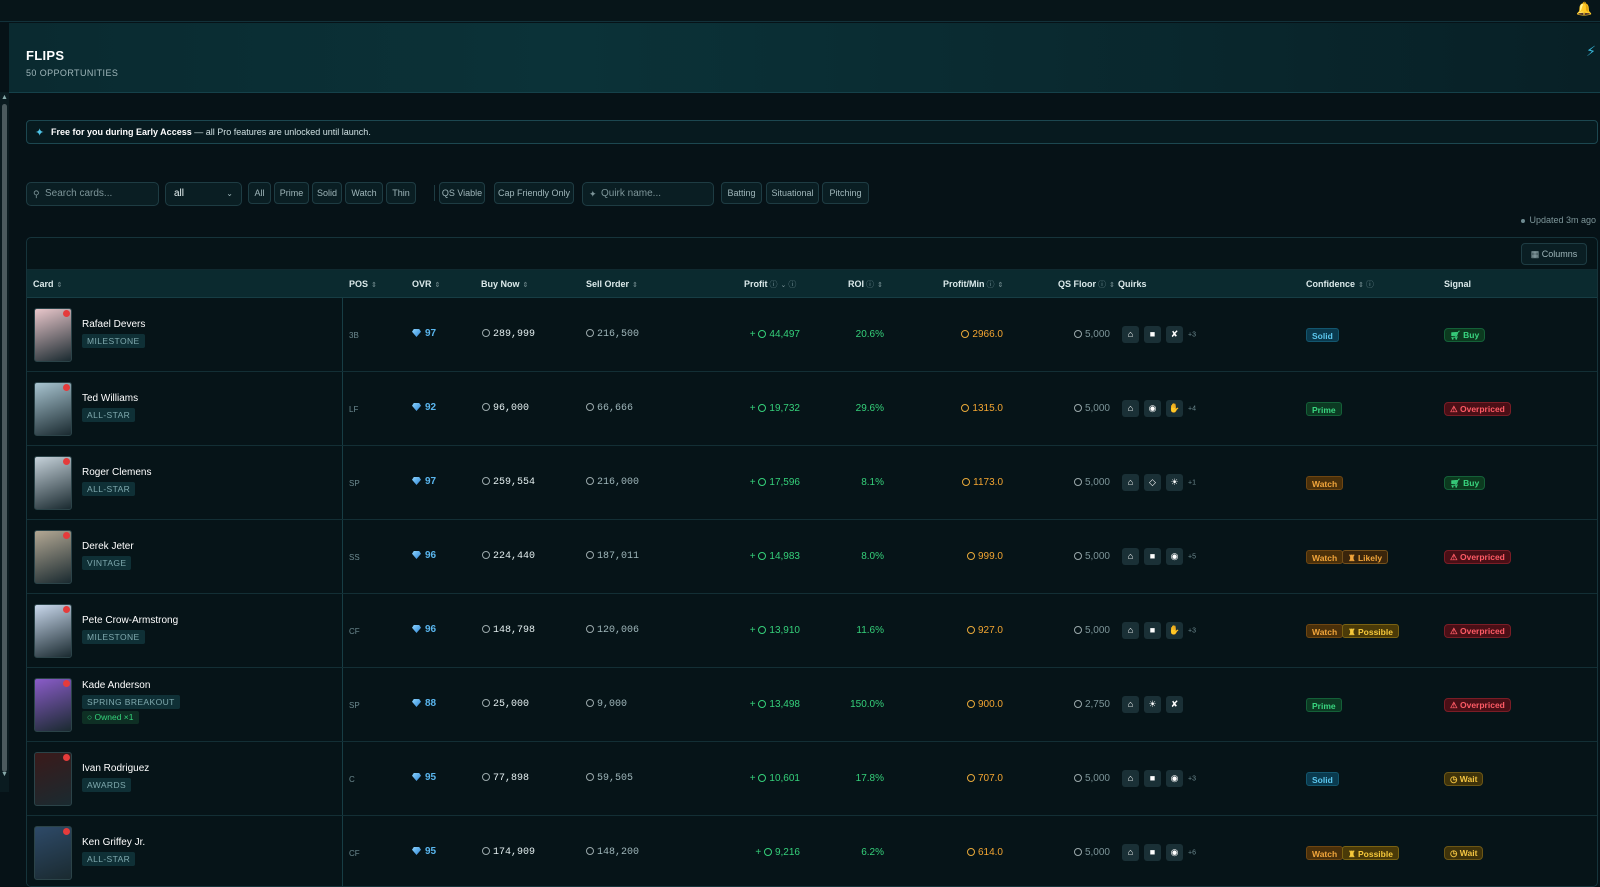  I want to click on player-name: Kade Anderson, so click(116, 685).